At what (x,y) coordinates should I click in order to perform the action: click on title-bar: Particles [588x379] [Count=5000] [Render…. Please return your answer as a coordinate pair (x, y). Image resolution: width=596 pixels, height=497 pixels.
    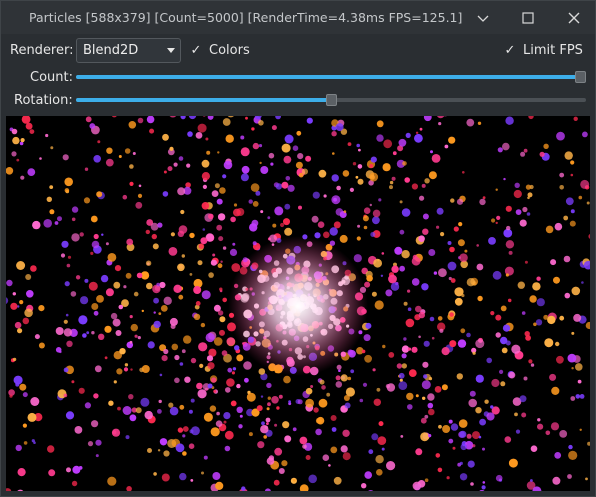
    Looking at the image, I should click on (298, 17).